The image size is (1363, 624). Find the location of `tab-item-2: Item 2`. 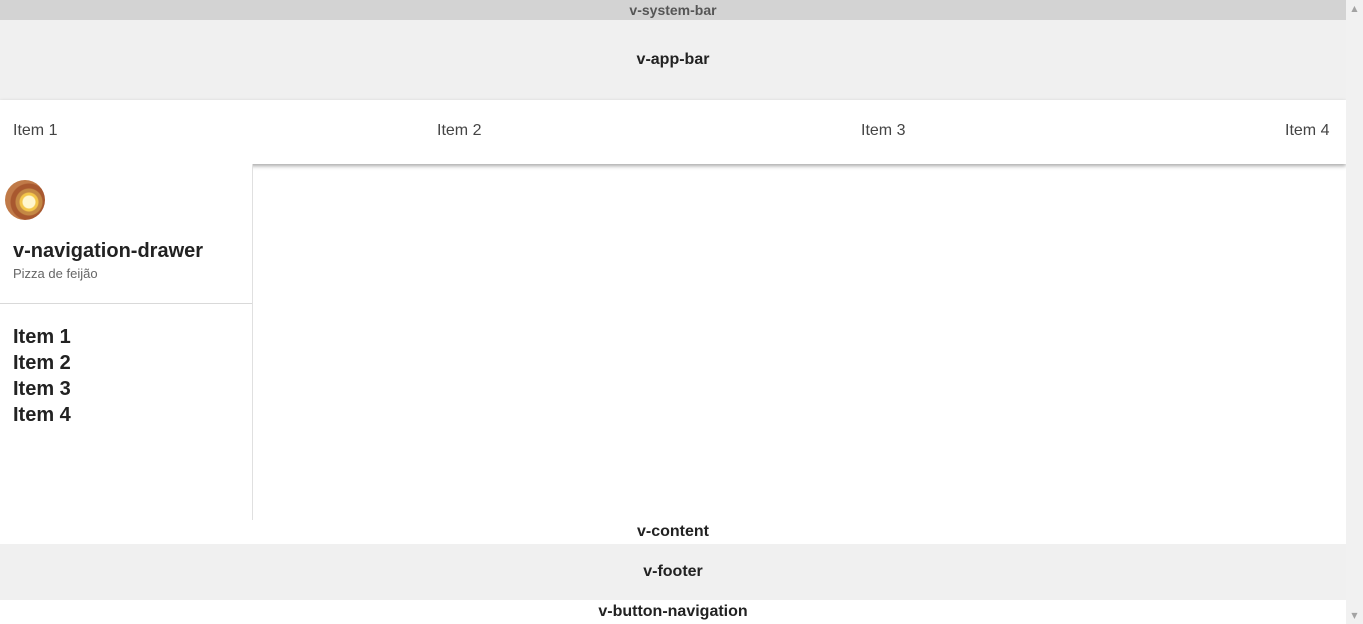

tab-item-2: Item 2 is located at coordinates (459, 132).